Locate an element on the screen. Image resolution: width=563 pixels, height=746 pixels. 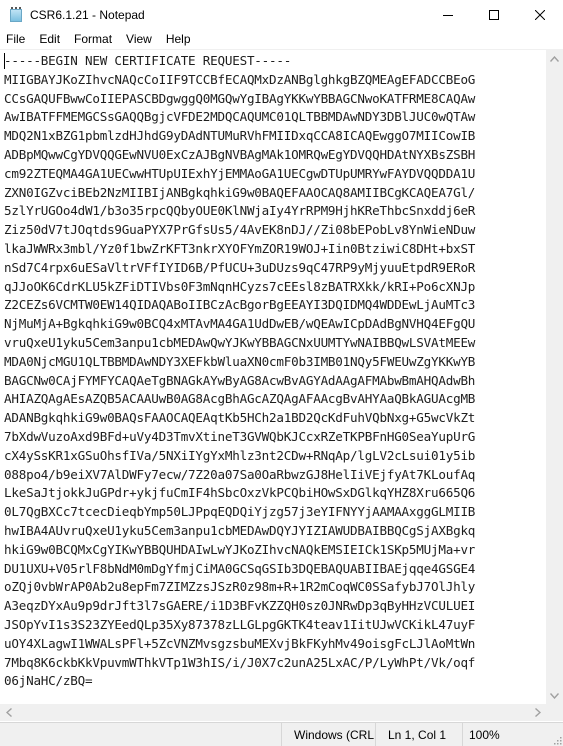
menu-view: View is located at coordinates (139, 39).